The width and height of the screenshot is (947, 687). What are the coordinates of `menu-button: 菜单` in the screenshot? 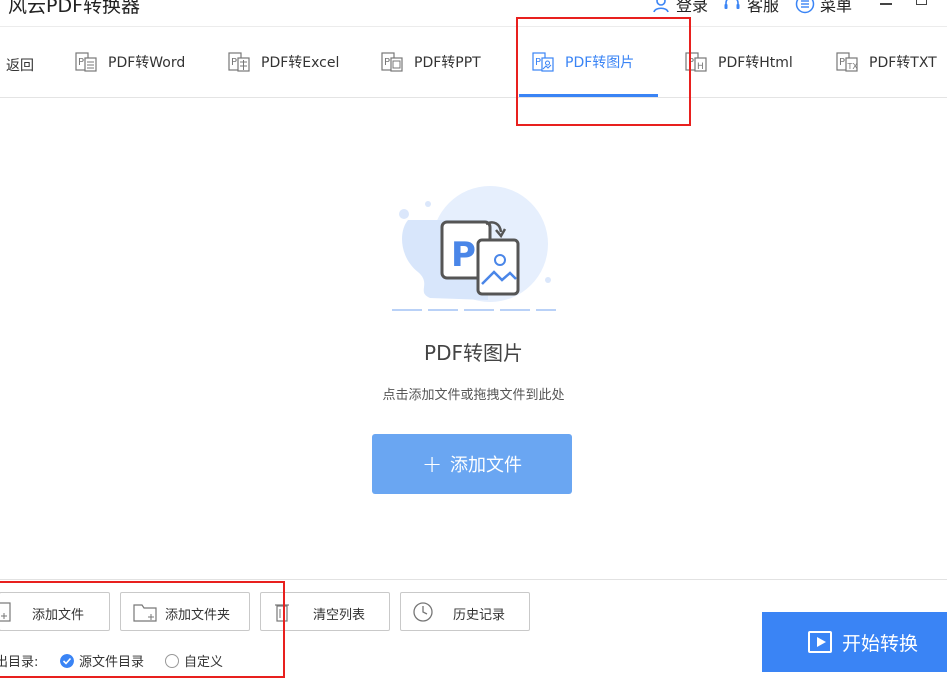 It's located at (823, 7).